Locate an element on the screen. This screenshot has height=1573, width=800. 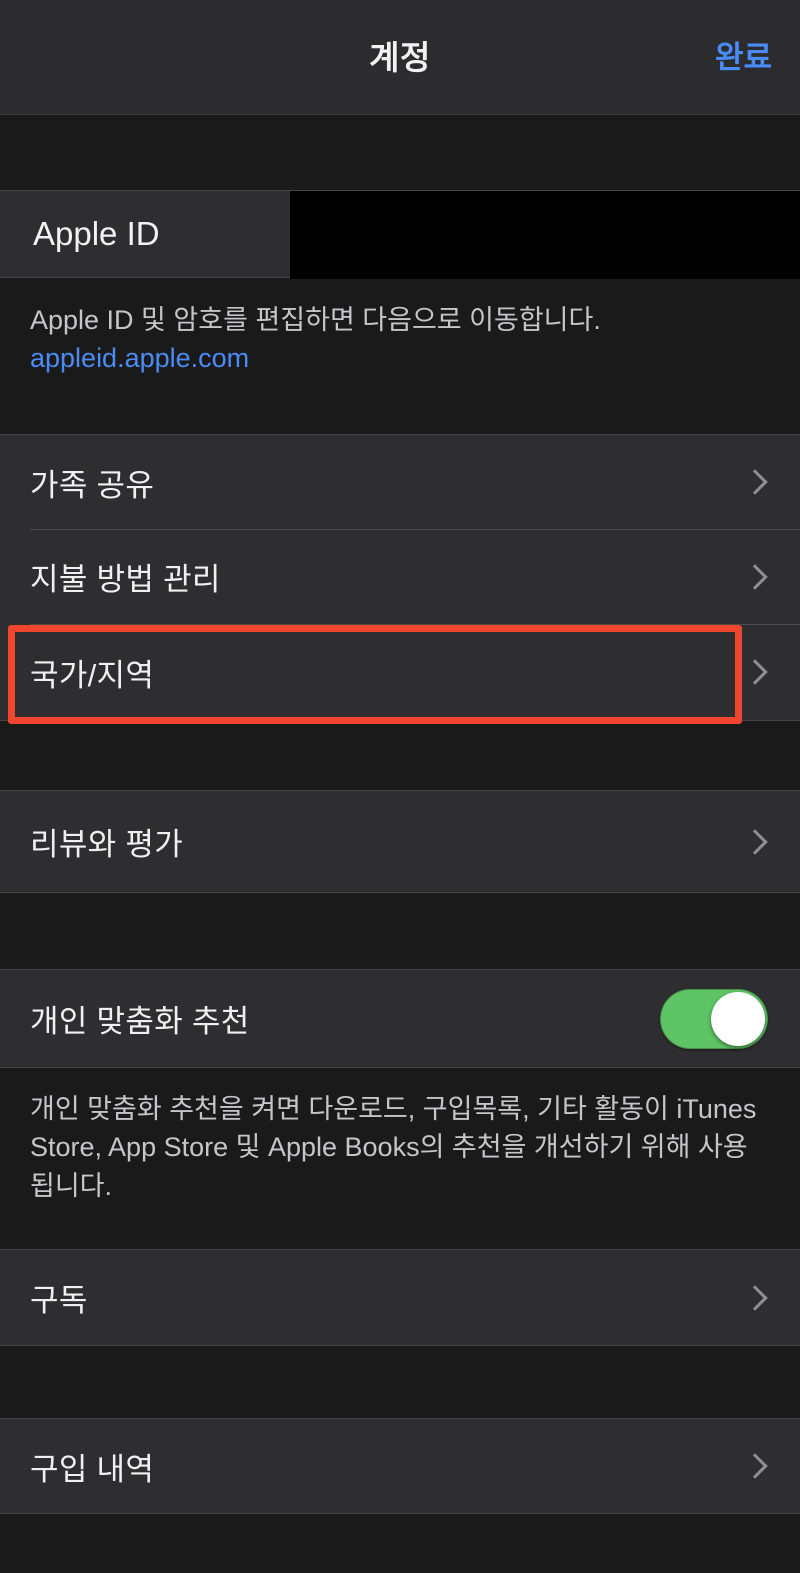
apple-id-value-redaction is located at coordinates (545, 235).